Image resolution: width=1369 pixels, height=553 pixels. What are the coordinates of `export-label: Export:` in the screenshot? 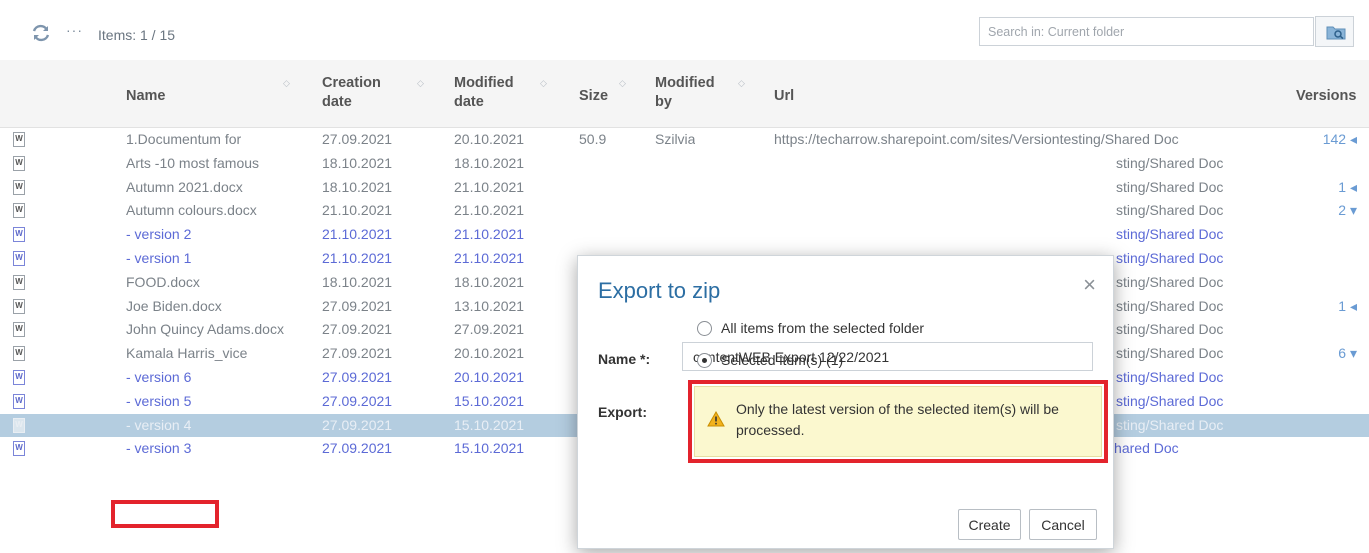 It's located at (622, 412).